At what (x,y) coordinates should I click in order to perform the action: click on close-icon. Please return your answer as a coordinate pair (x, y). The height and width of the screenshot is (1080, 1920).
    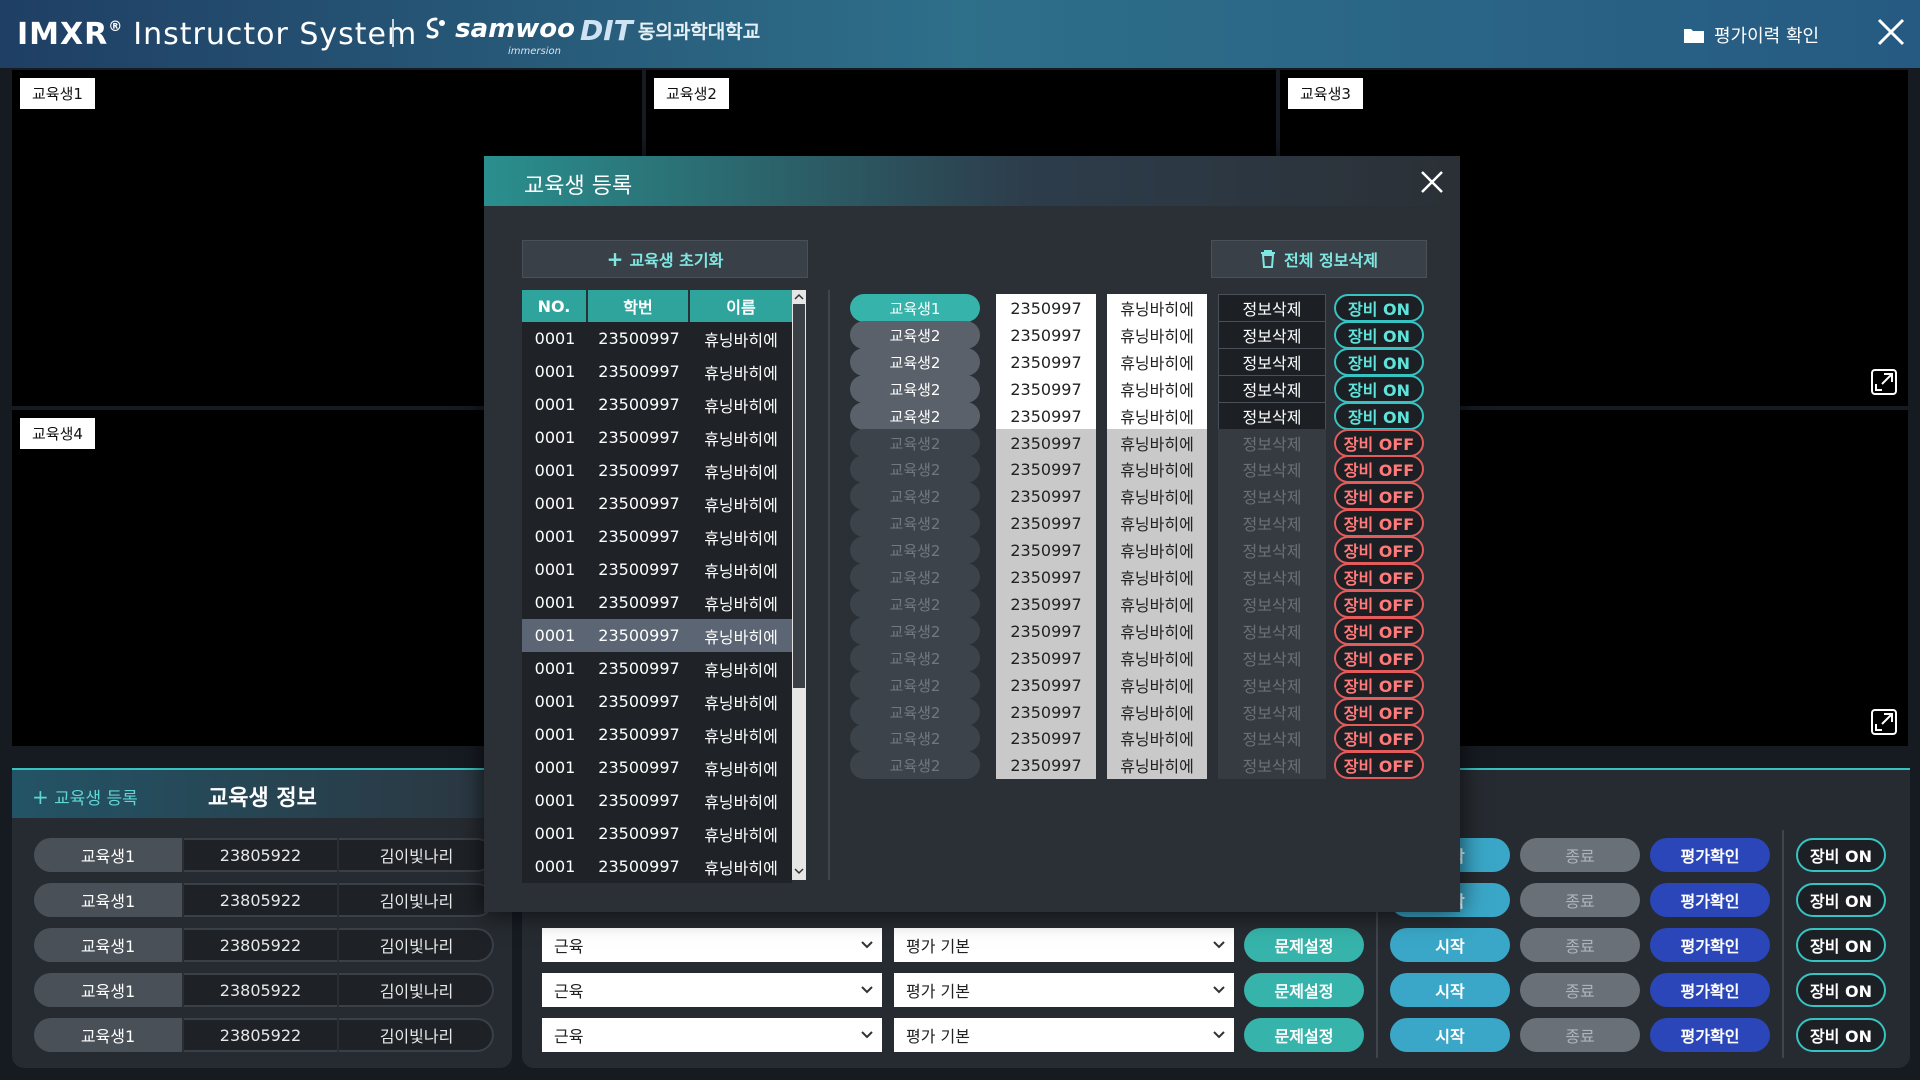
    Looking at the image, I should click on (1891, 32).